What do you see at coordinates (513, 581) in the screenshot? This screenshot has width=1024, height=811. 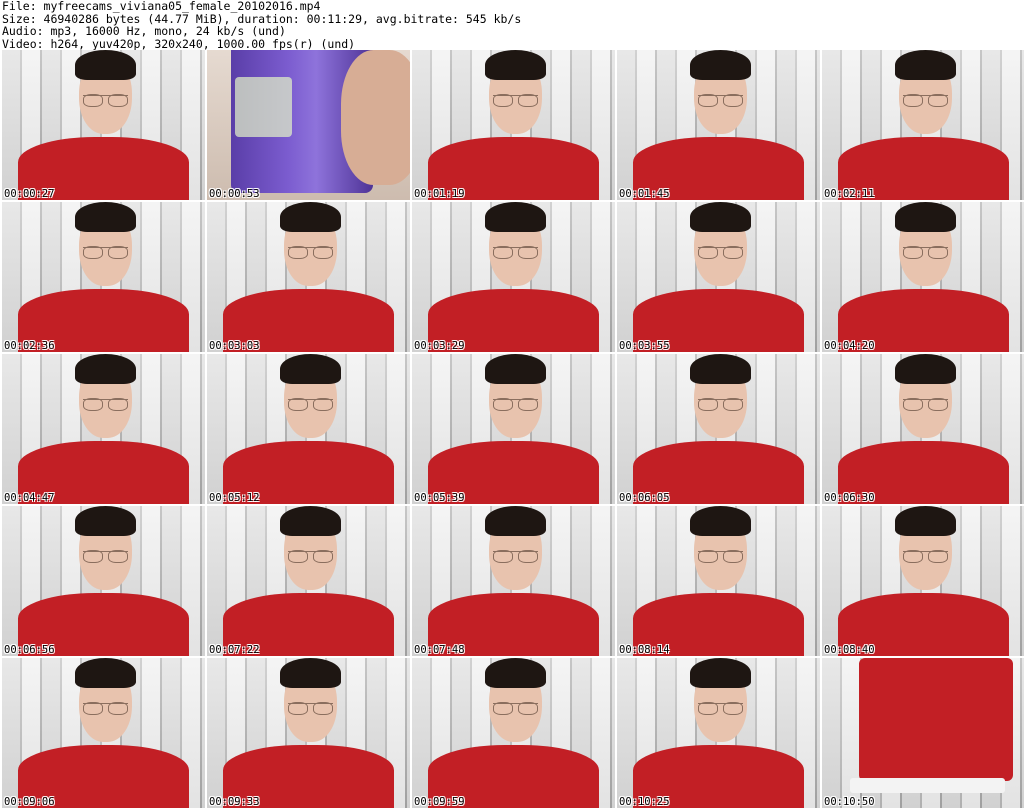 I see `video-thumbnail: 00:07:48` at bounding box center [513, 581].